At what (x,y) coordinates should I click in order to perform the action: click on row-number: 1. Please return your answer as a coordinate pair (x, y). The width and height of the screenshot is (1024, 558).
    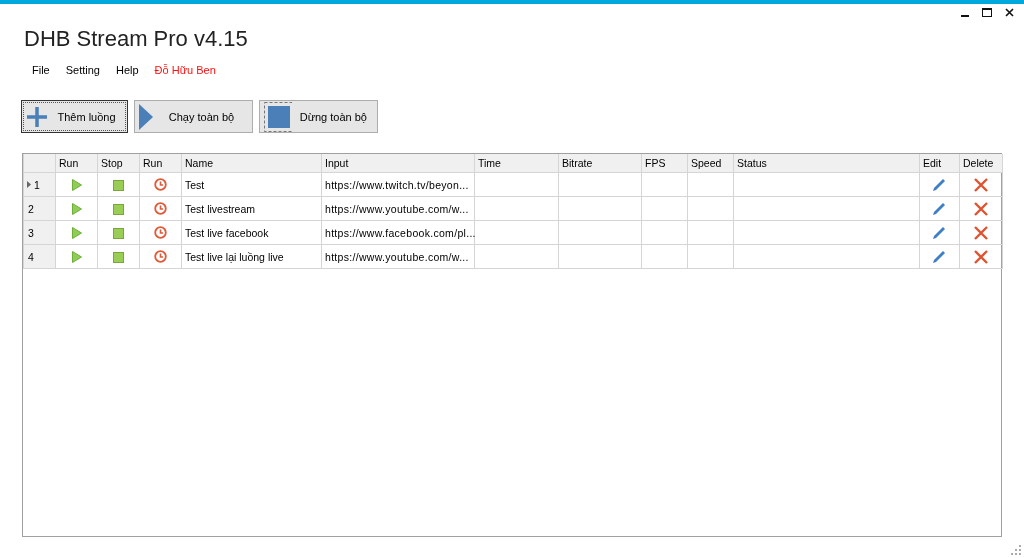
    Looking at the image, I should click on (37, 184).